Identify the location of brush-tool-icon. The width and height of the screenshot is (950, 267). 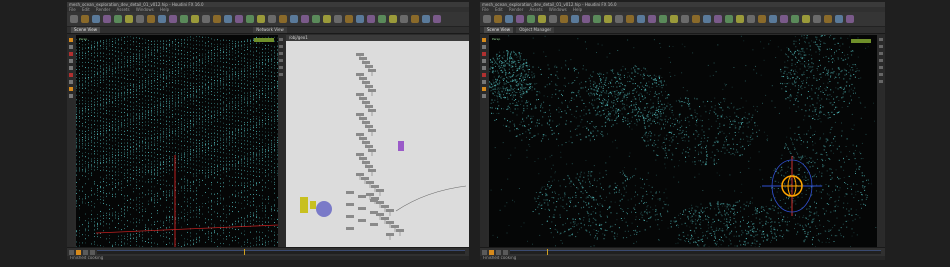
(70, 96).